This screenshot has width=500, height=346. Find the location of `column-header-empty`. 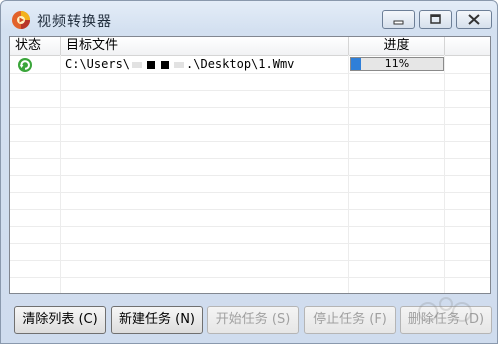

column-header-empty is located at coordinates (467, 46).